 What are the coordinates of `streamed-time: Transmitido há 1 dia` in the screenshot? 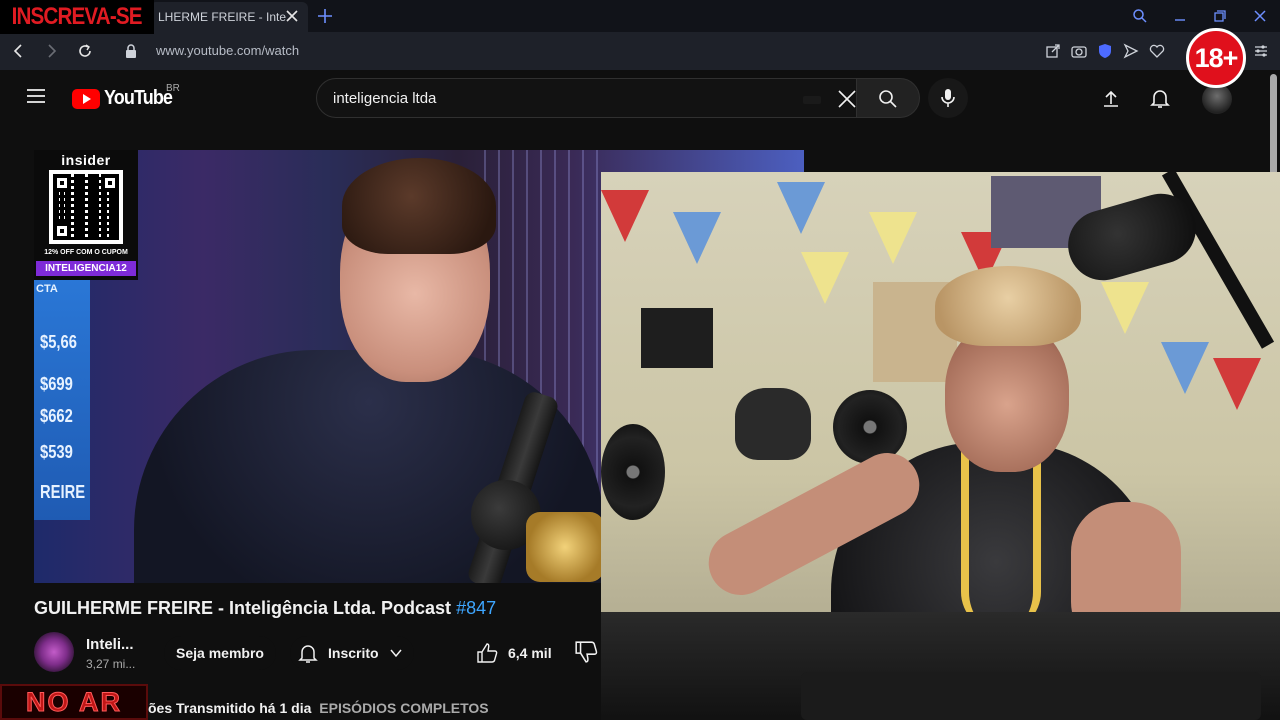 It's located at (244, 708).